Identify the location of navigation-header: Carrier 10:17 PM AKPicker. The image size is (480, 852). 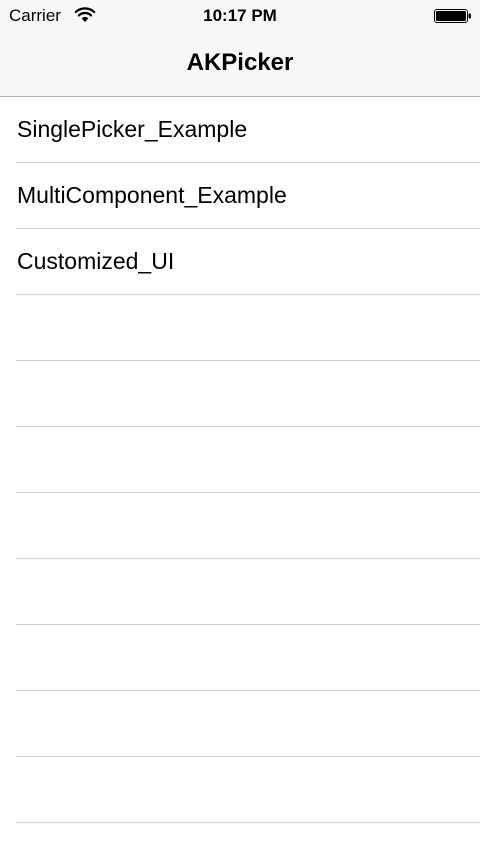
(240, 48).